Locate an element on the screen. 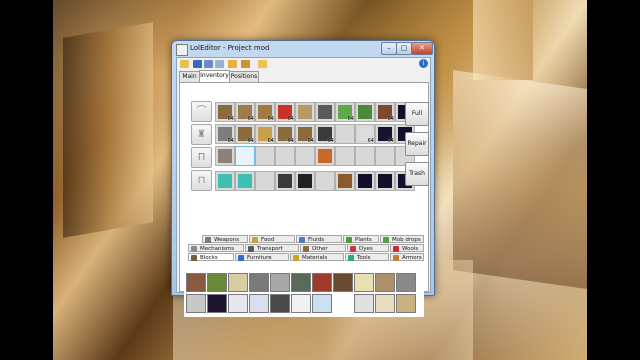 The width and height of the screenshot is (640, 360). chestplate-slot: ♜ is located at coordinates (201, 134).